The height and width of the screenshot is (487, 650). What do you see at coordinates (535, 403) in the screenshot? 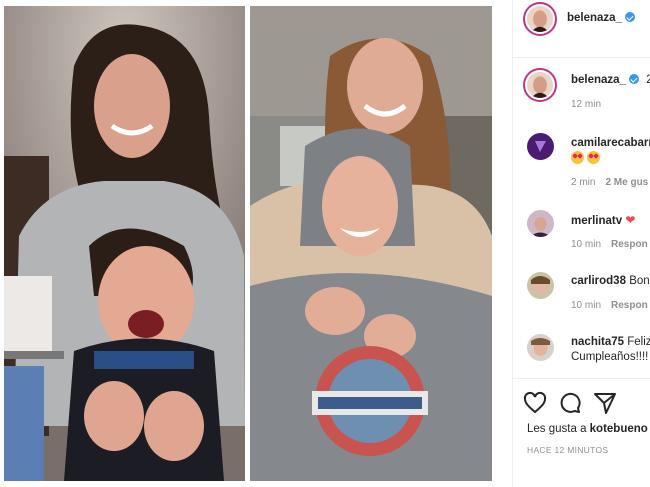
I see `heart-icon` at bounding box center [535, 403].